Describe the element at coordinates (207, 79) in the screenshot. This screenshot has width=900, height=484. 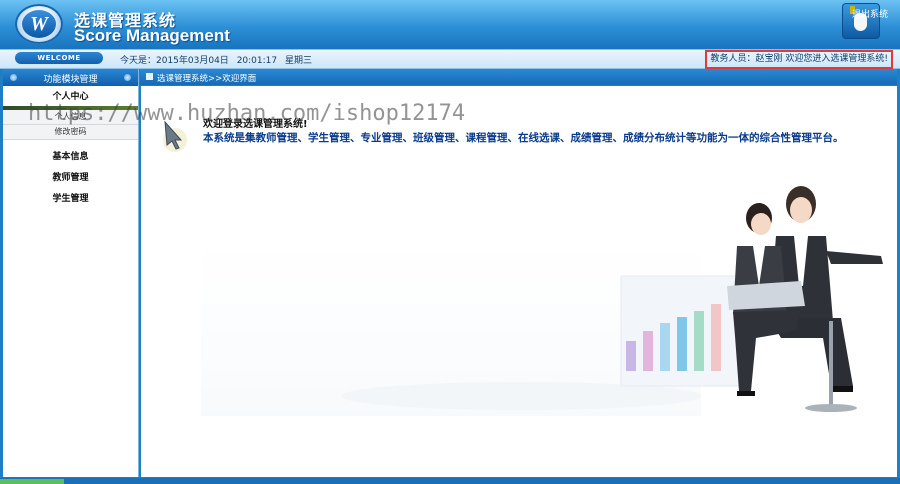
I see `breadcrumb-text: 选课管理系统>>欢迎界面` at that location.